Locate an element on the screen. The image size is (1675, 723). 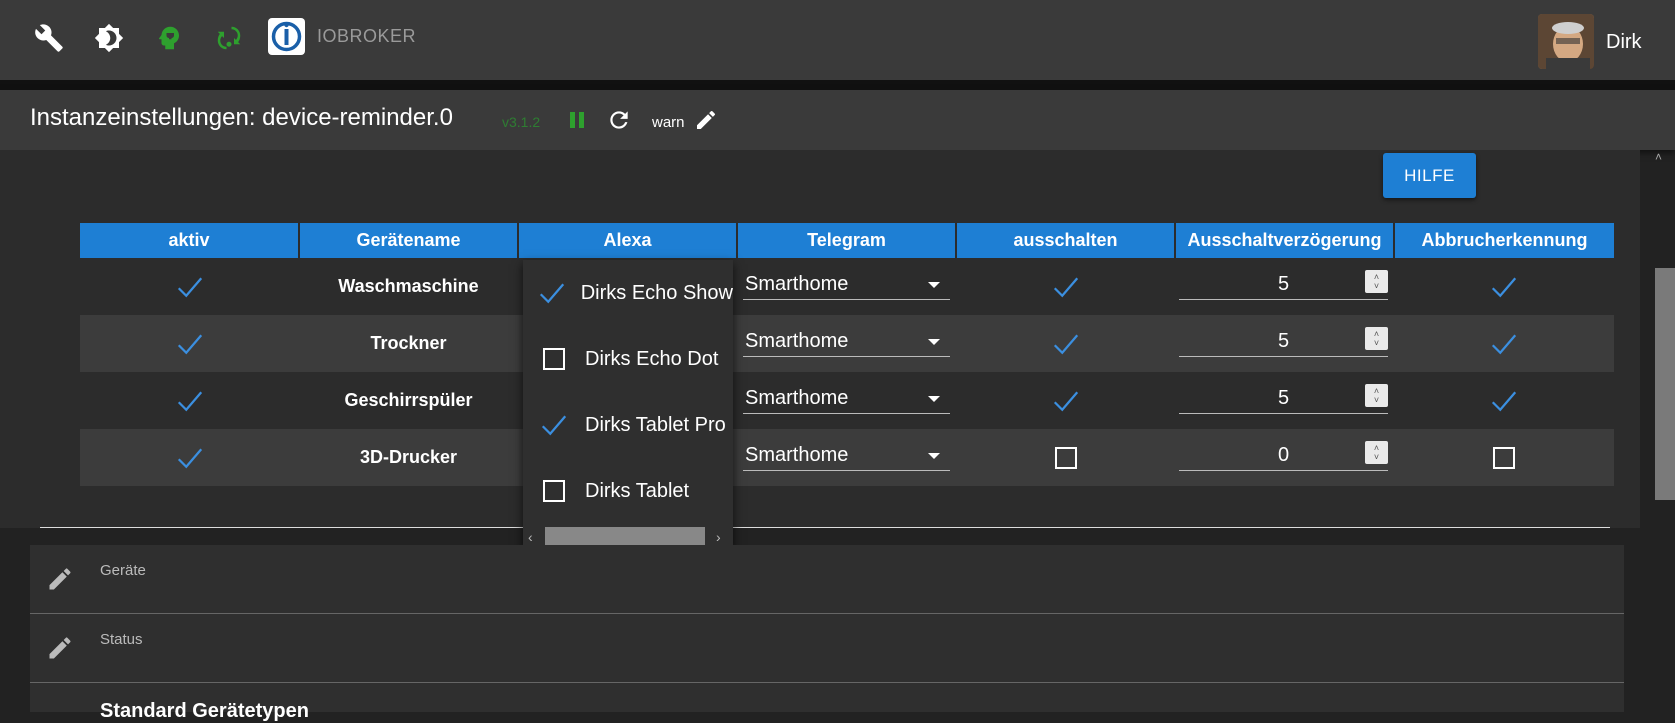
delay-value: 0 is located at coordinates (1283, 455).